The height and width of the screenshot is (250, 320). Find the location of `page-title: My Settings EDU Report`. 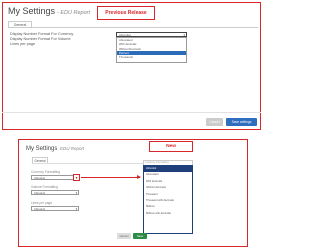

page-title: My Settings EDU Report is located at coordinates (55, 149).